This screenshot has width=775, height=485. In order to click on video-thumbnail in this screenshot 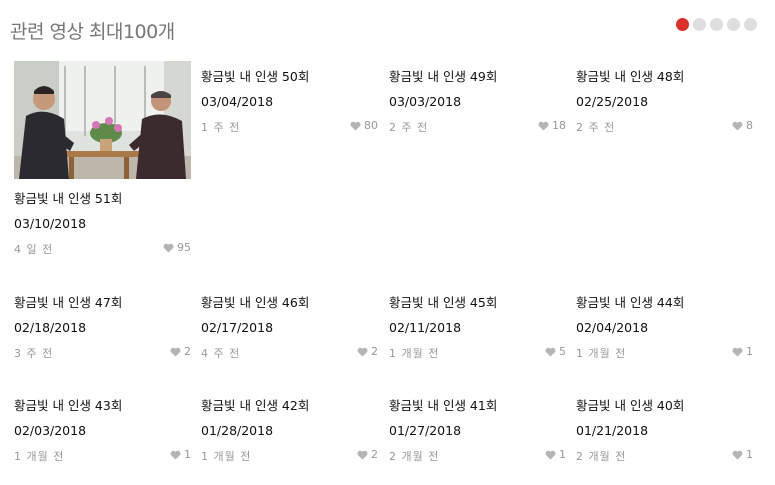, I will do `click(102, 120)`.